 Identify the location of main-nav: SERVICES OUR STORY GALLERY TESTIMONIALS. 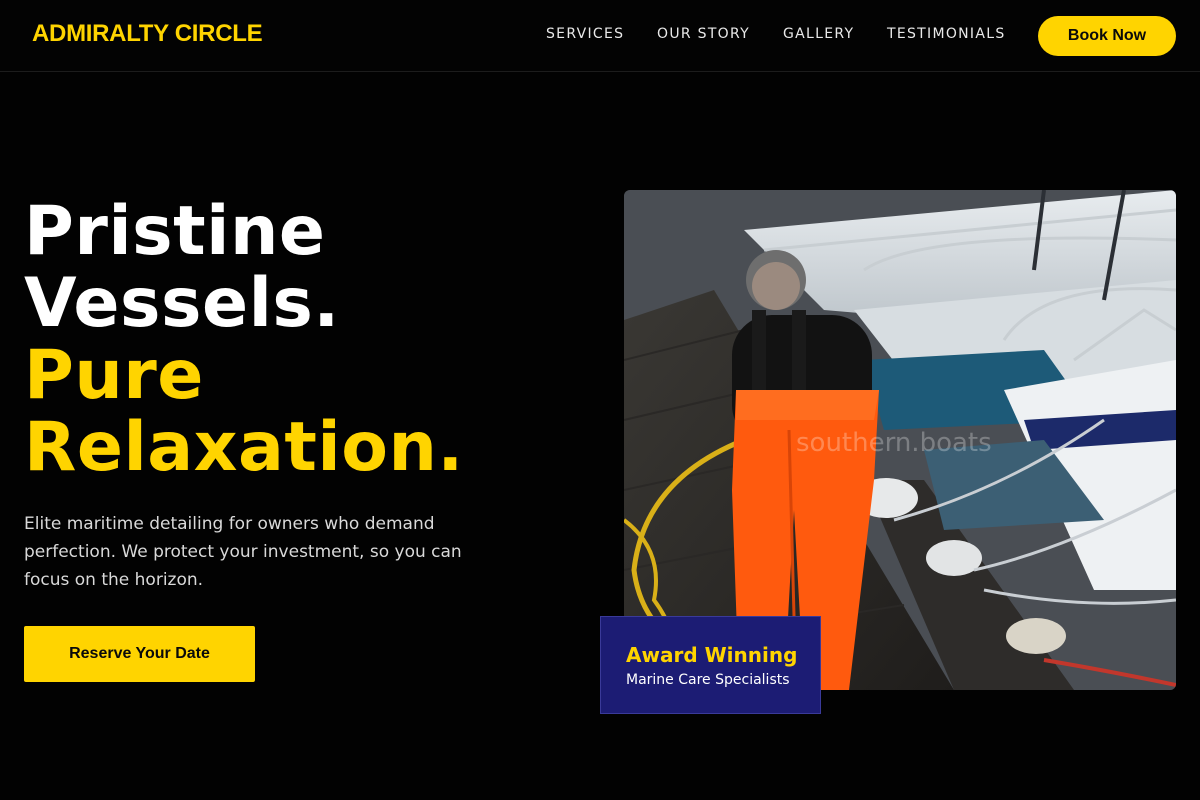
(600, 36).